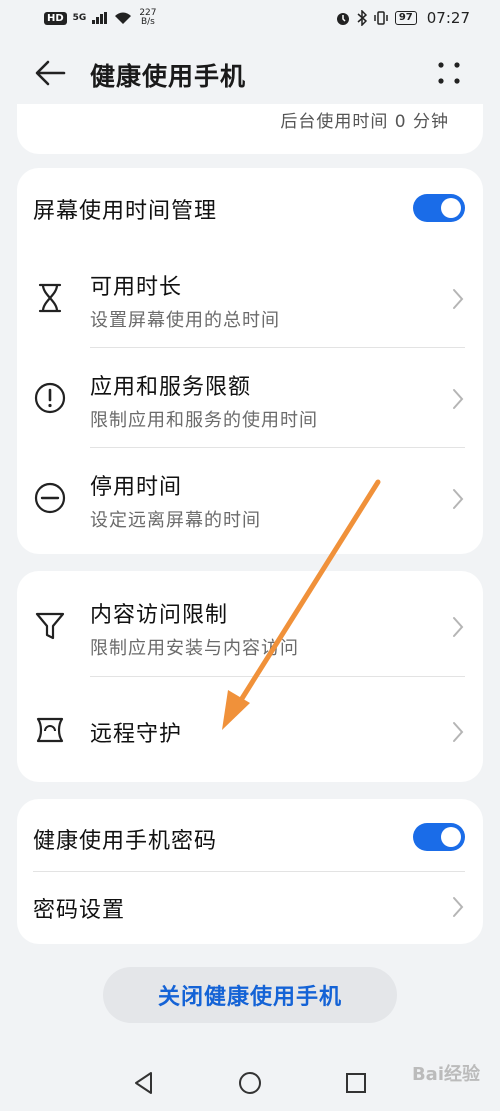 The height and width of the screenshot is (1111, 500). I want to click on list-item-downtime: 停用时间 设定远离屏幕的时间, so click(250, 501).